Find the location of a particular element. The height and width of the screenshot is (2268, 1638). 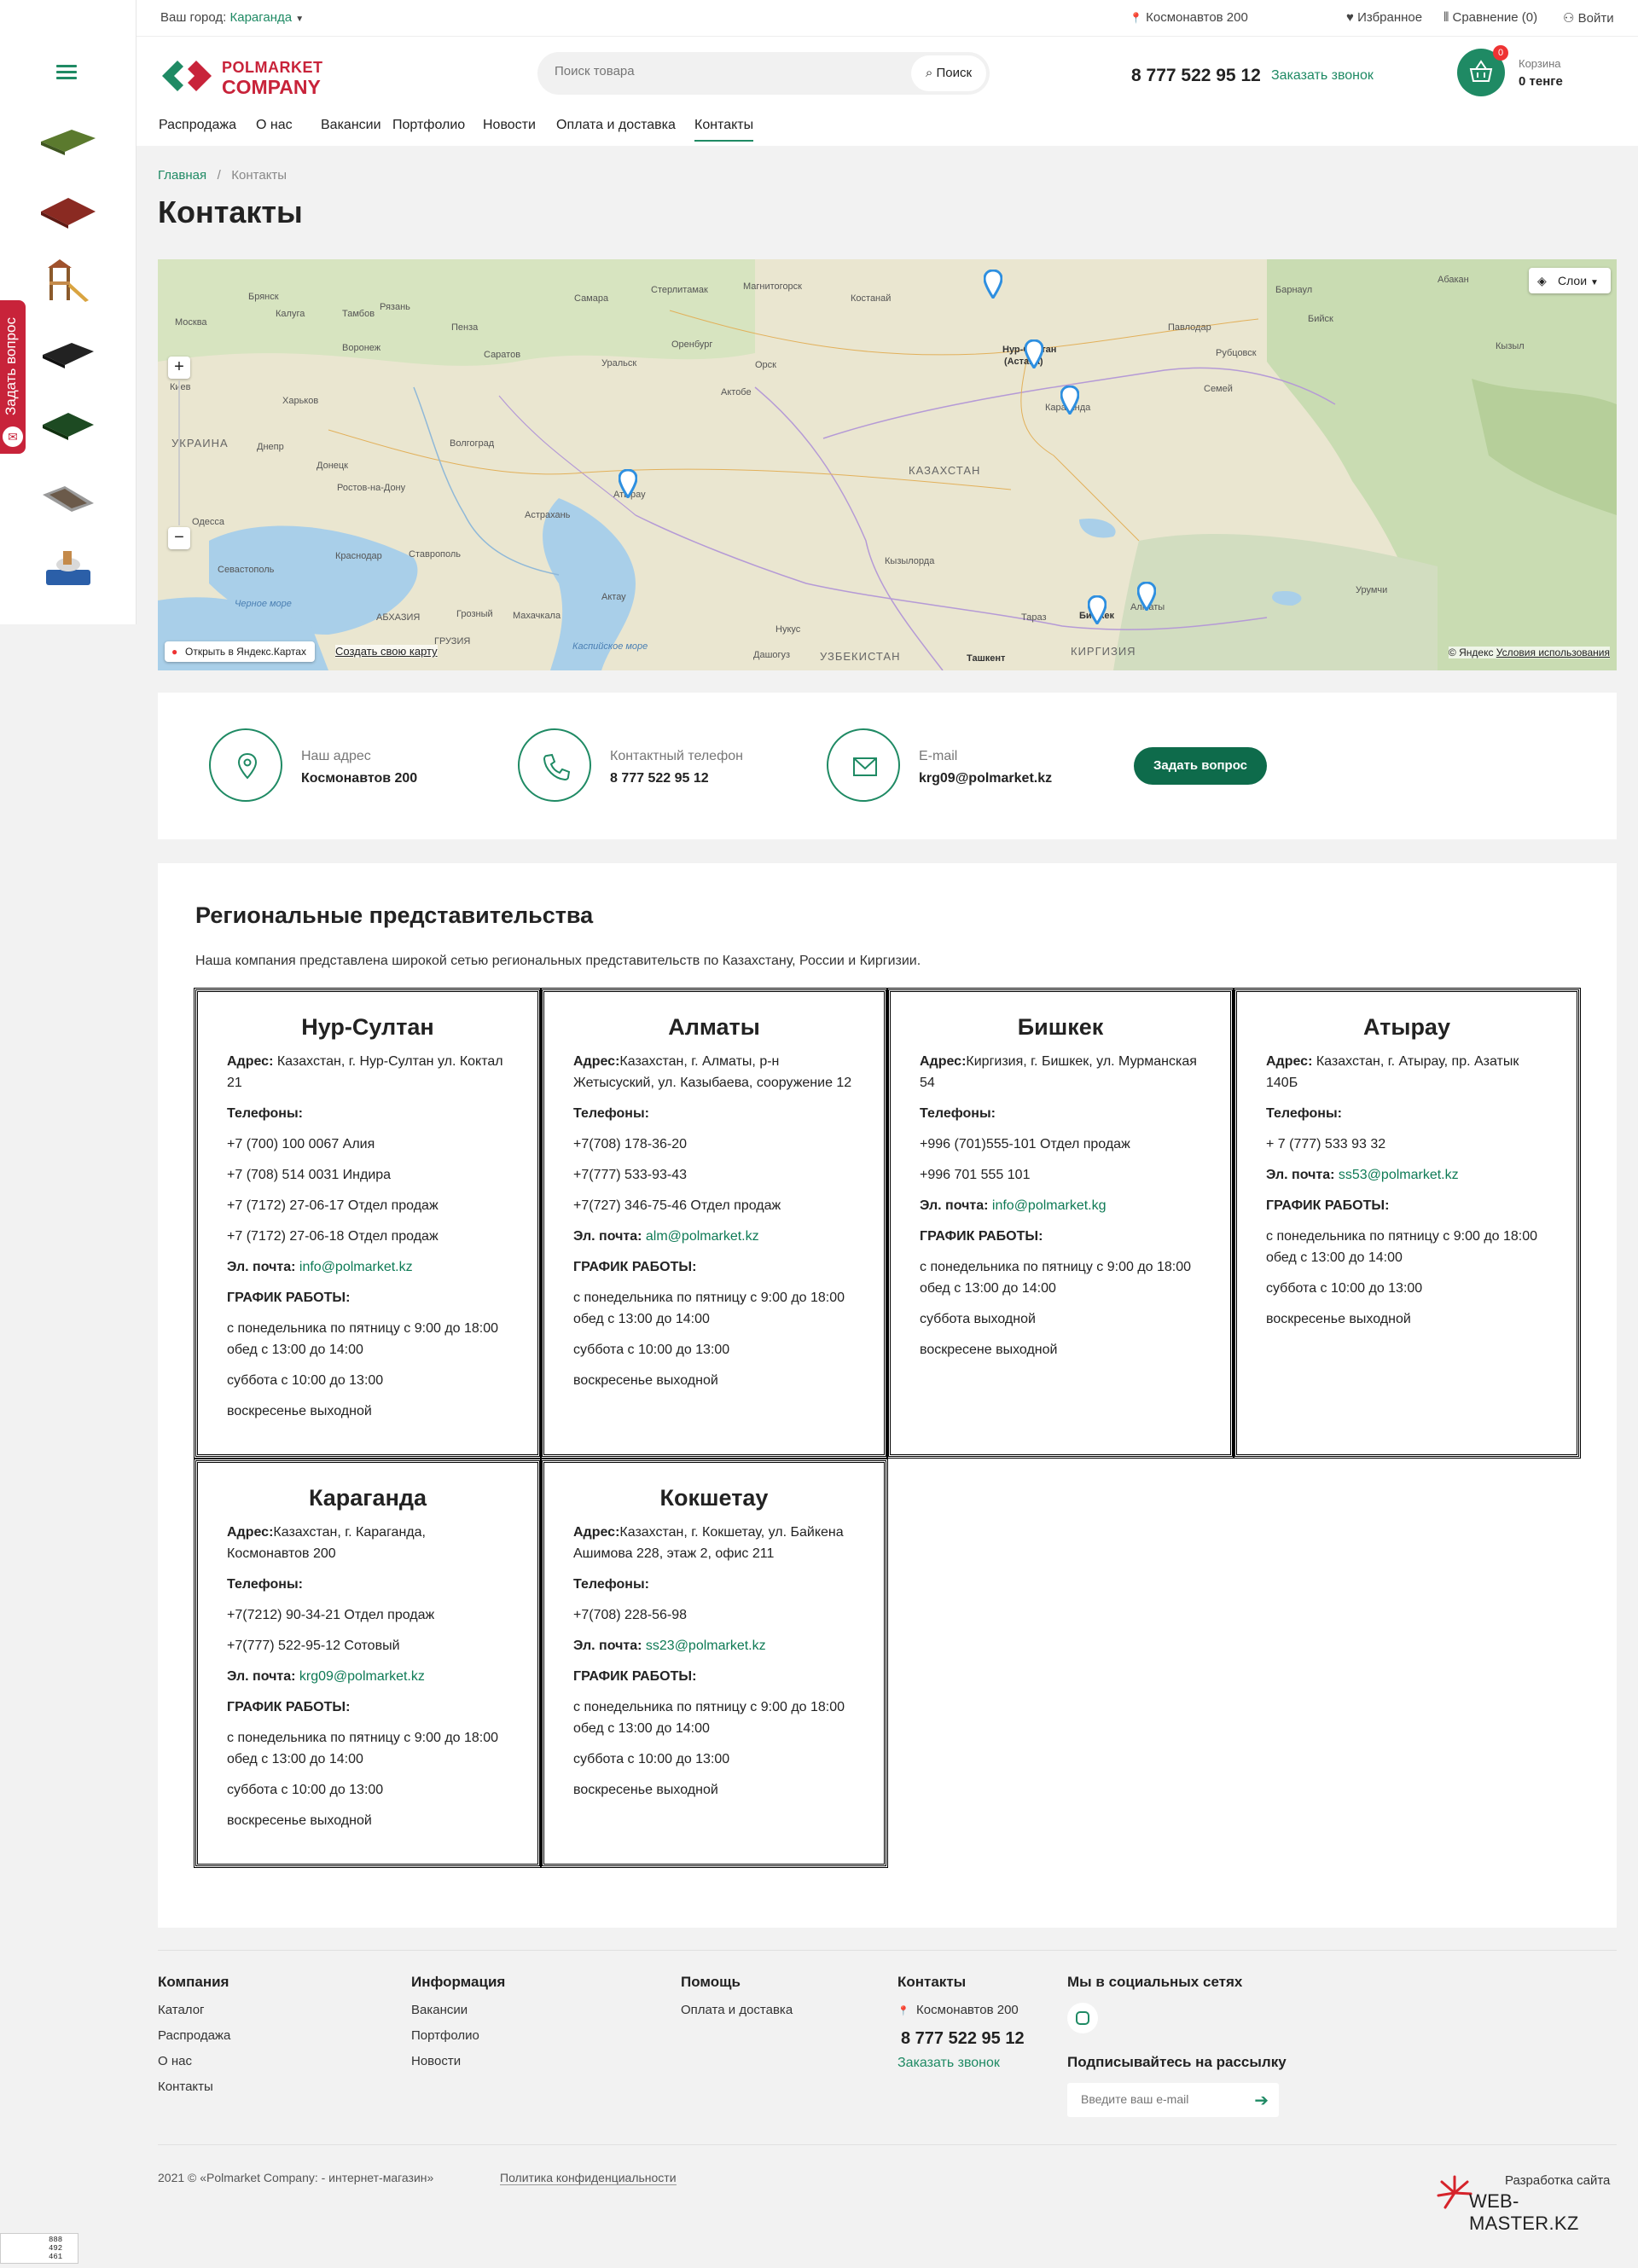

footer-heading: Мы в социальных сетях is located at coordinates (1155, 1982).